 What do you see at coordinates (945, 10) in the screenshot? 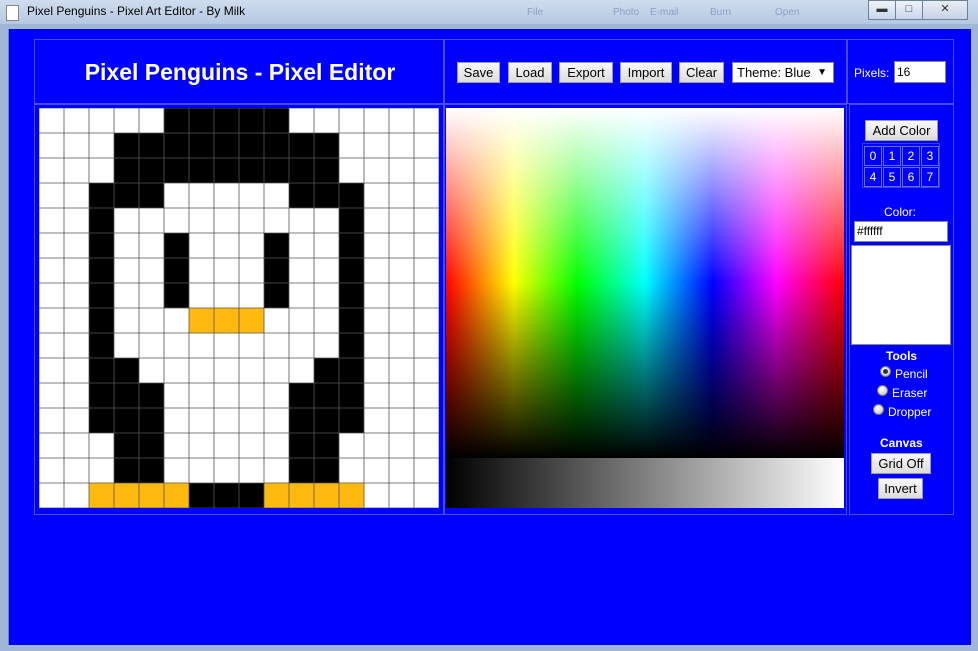
I see `close-icon: ✕` at bounding box center [945, 10].